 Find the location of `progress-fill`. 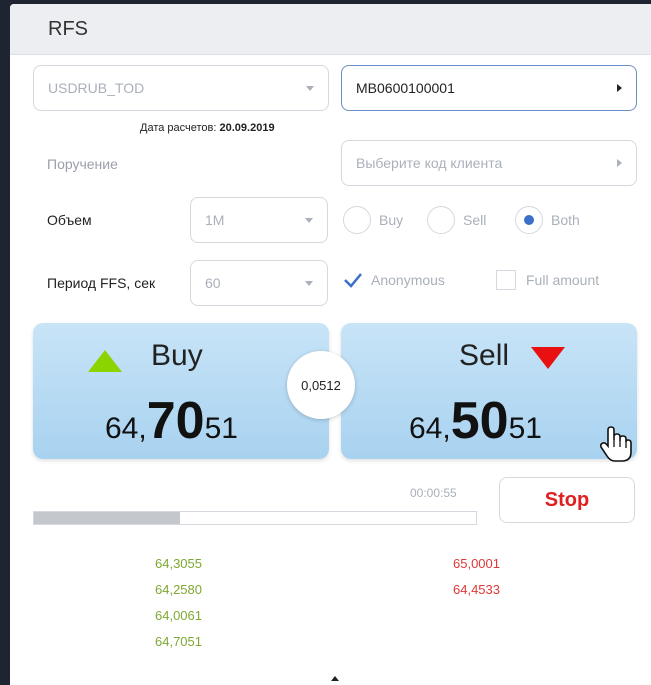

progress-fill is located at coordinates (107, 518).